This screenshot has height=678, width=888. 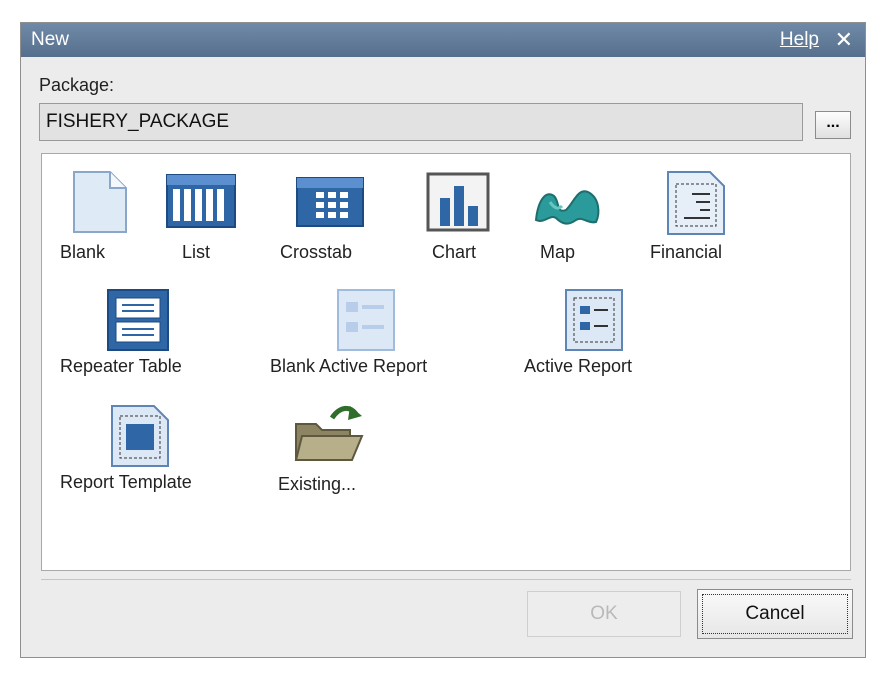 What do you see at coordinates (604, 614) in the screenshot?
I see `ok-button: OK` at bounding box center [604, 614].